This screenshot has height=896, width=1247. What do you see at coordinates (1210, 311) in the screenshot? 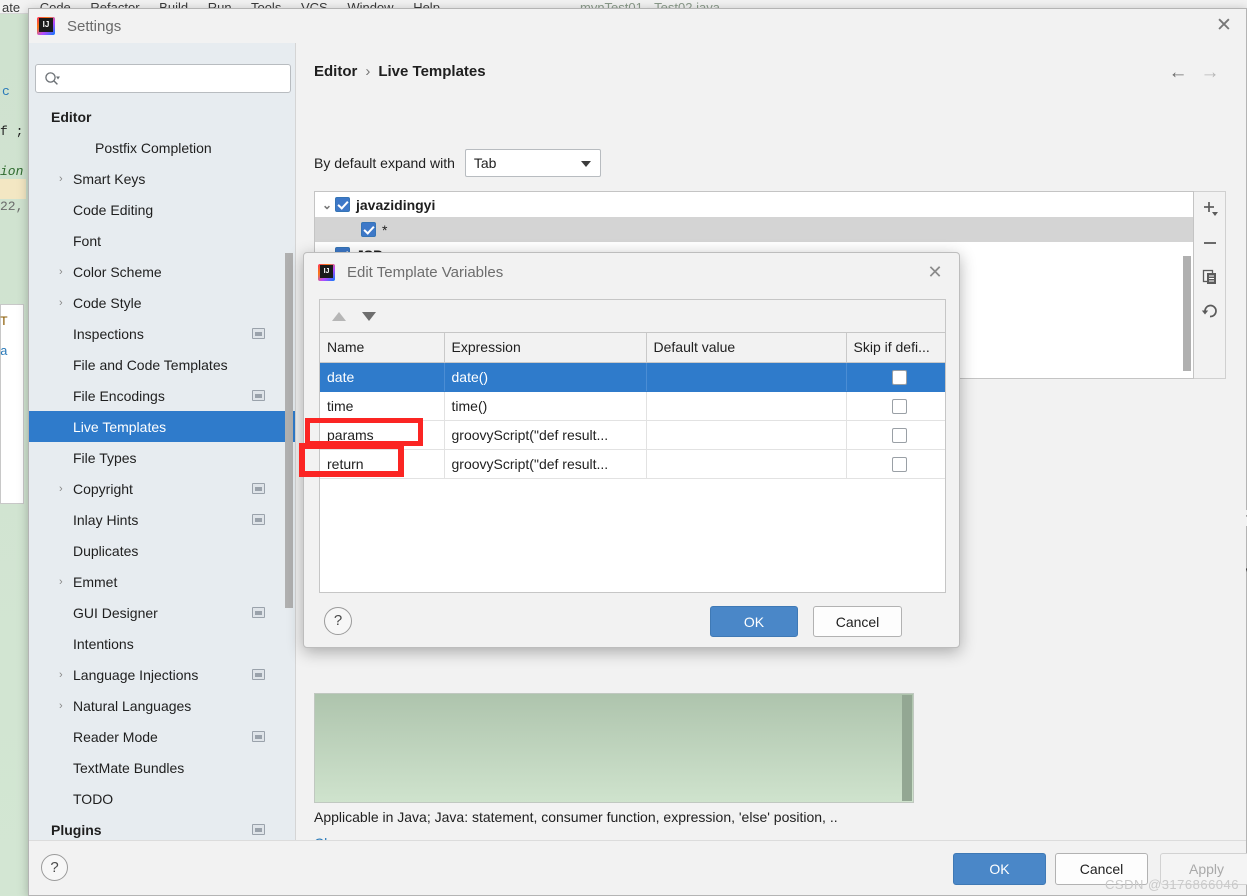
I see `revert-icon` at bounding box center [1210, 311].